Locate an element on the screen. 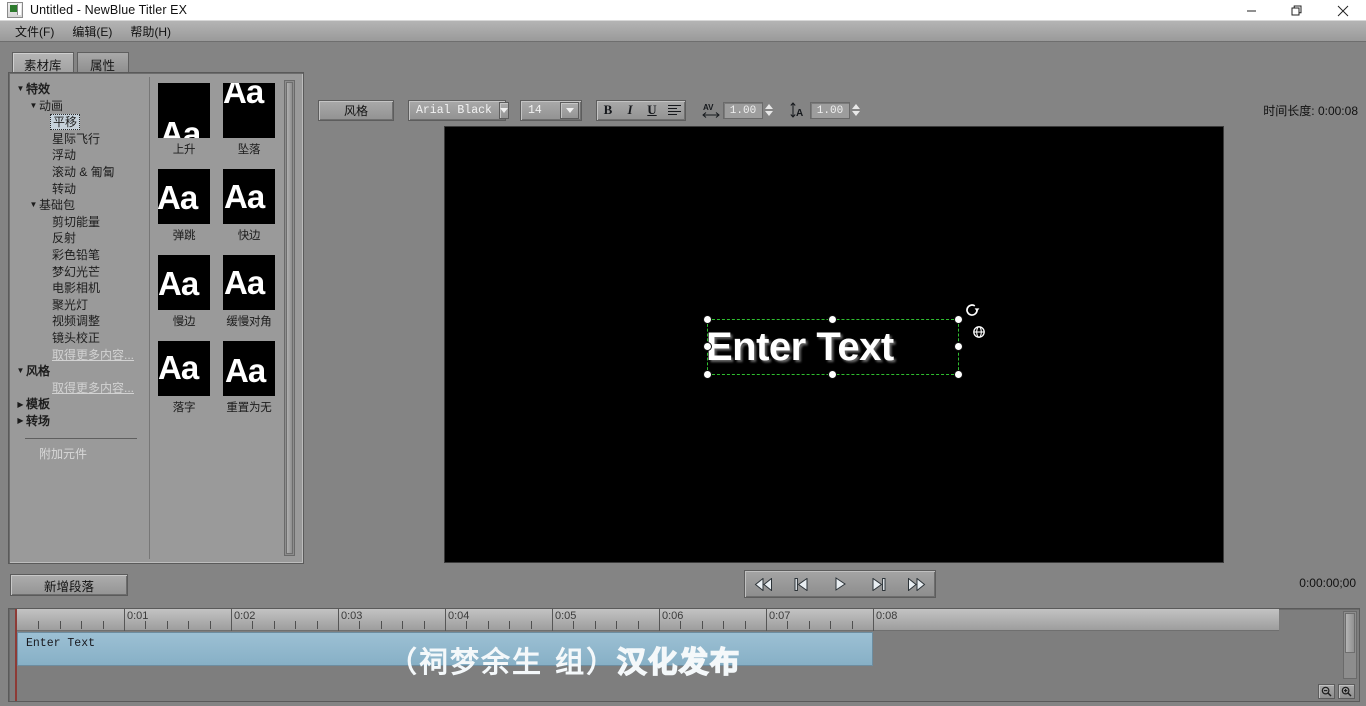  resize-handle-middle-right is located at coordinates (958, 346).